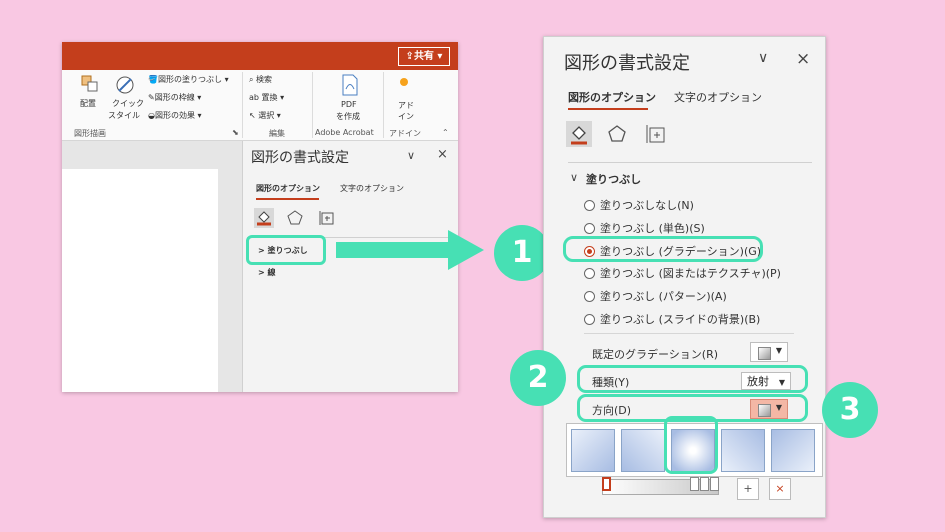  I want to click on title-bar: ⇪共有 ▾, so click(260, 56).